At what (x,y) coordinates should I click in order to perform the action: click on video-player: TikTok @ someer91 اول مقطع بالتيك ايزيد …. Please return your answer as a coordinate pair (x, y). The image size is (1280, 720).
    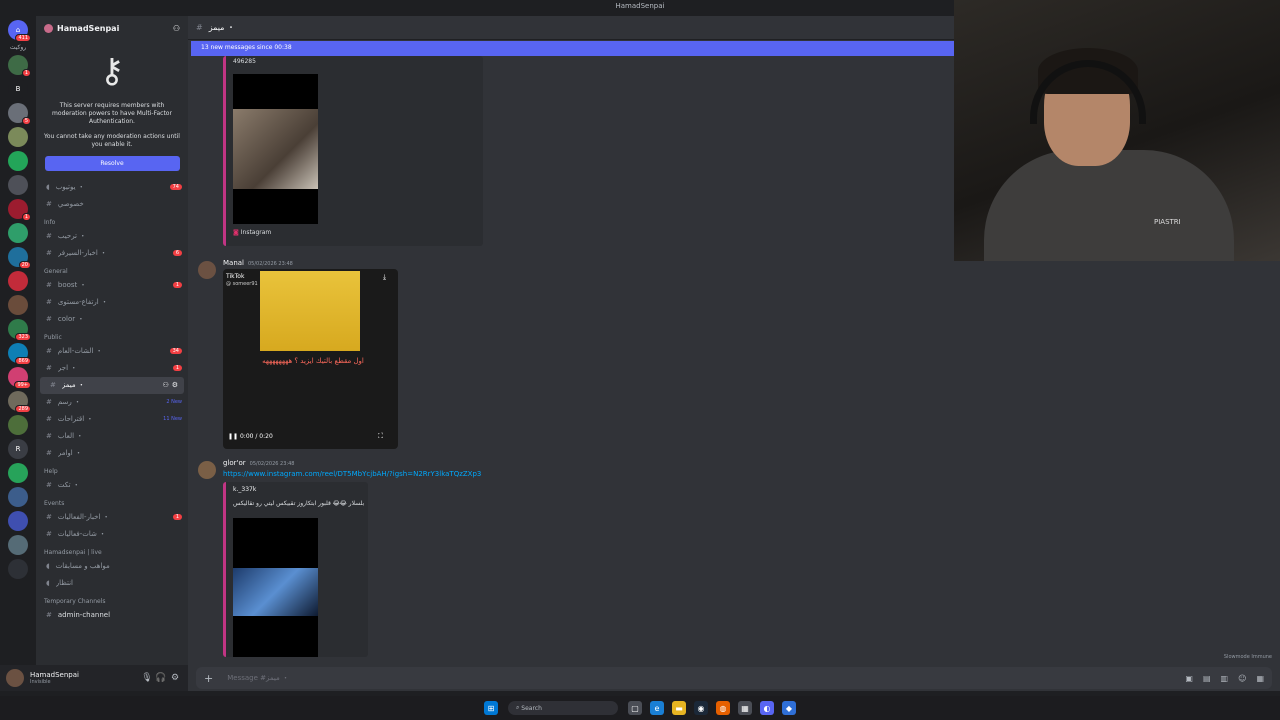
    Looking at the image, I should click on (310, 359).